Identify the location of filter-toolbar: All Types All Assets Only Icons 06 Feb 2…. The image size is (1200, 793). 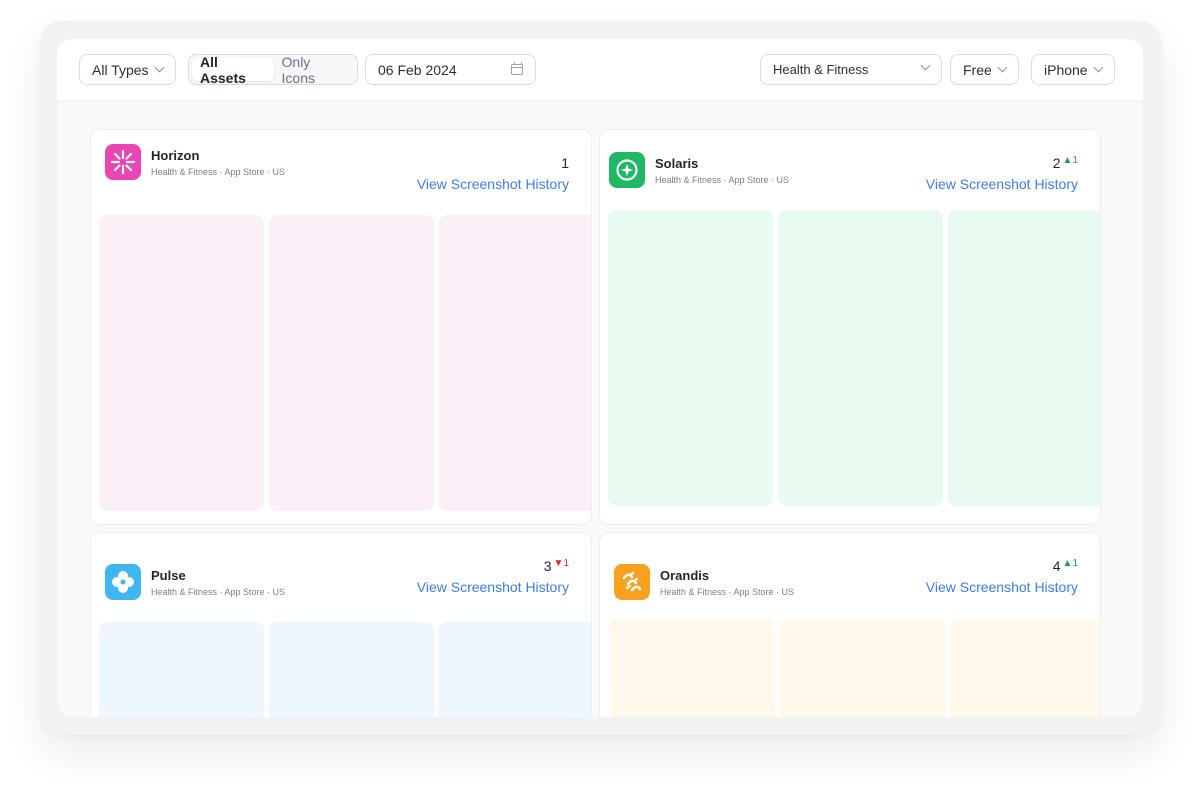
(600, 70).